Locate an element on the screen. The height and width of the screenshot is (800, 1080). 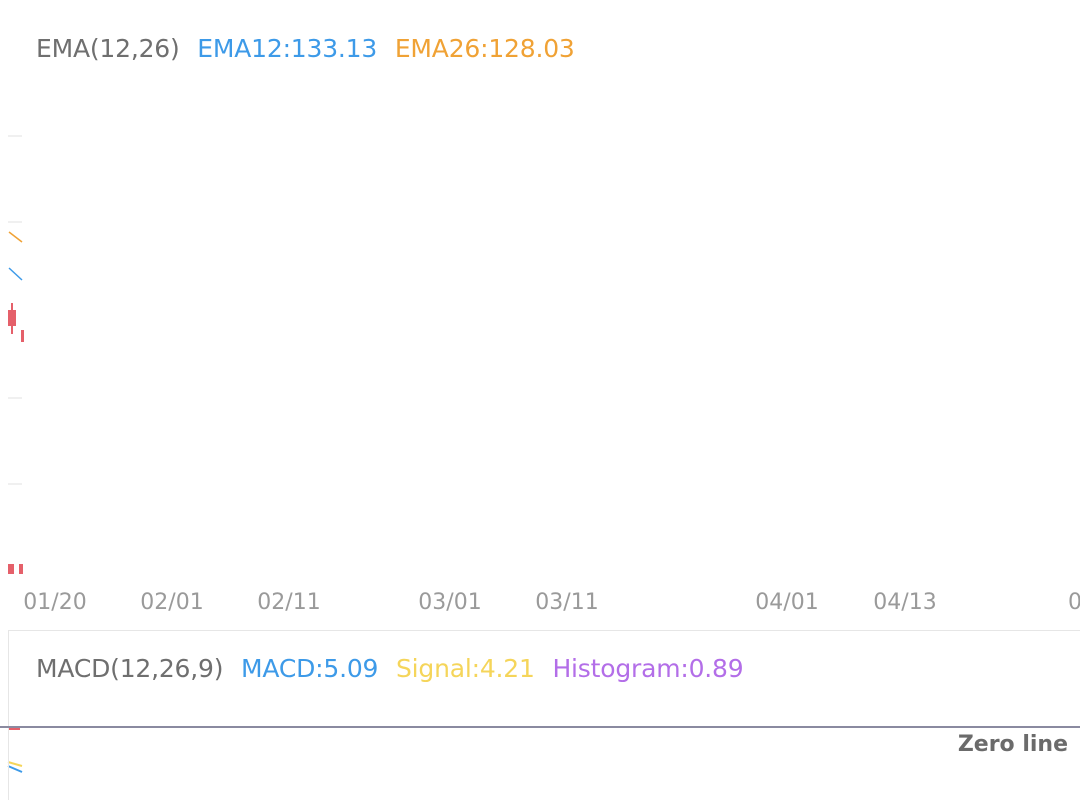
x-tick-label: 04/13 is located at coordinates (905, 602).